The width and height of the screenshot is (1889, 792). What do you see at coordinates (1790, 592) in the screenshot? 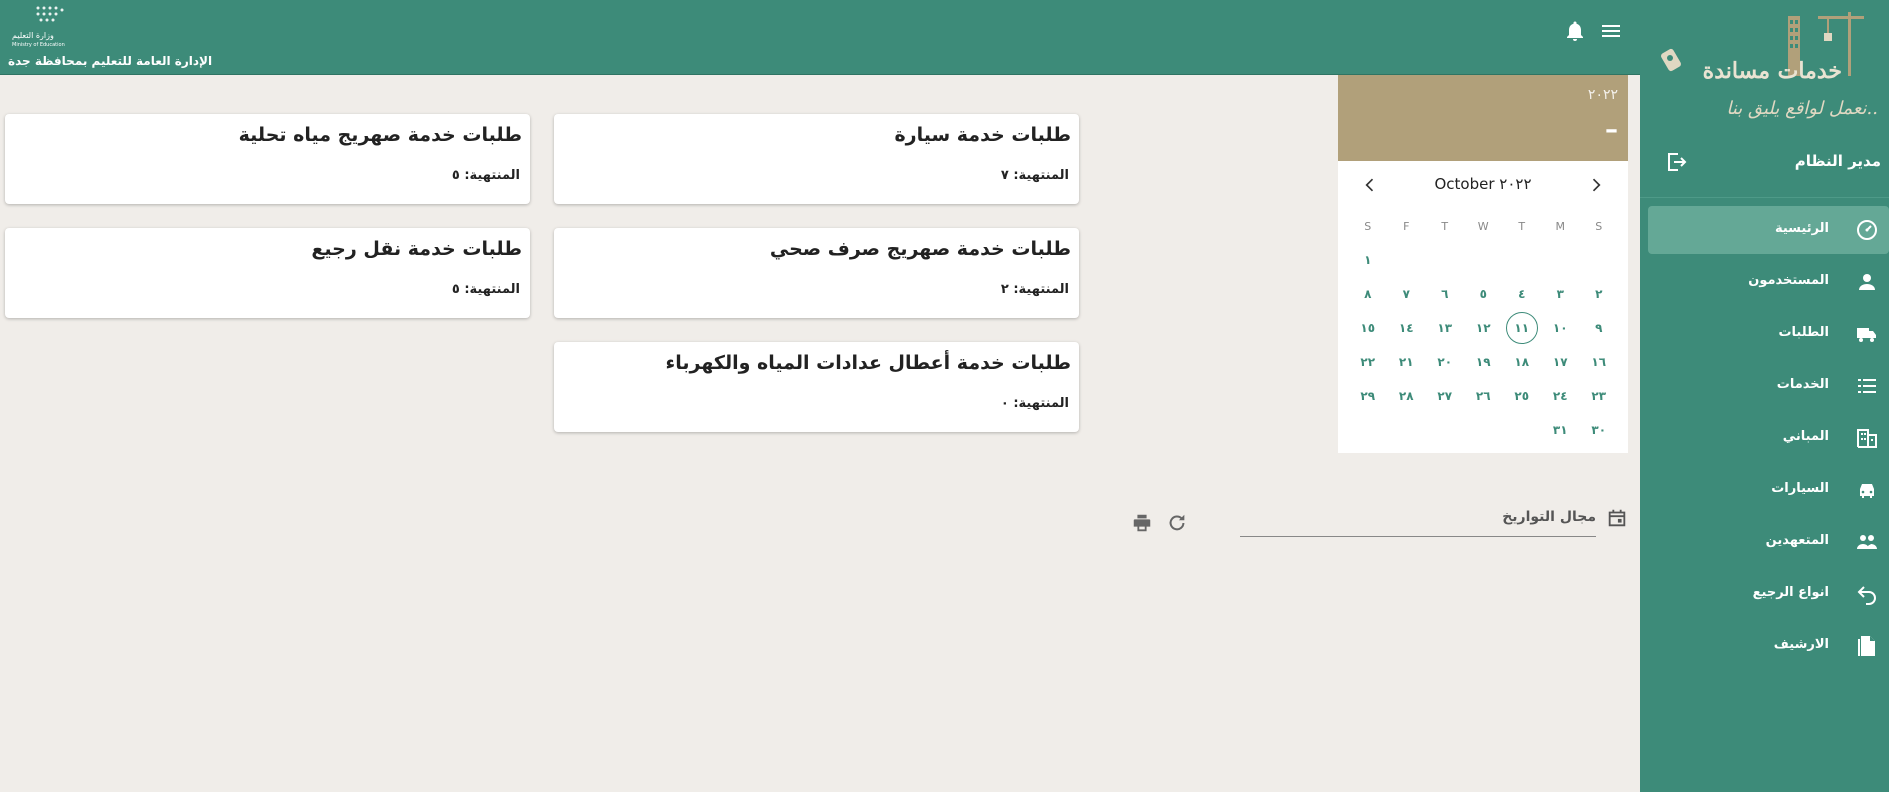
I see `nav-item-label: انواع الرجيع` at bounding box center [1790, 592].